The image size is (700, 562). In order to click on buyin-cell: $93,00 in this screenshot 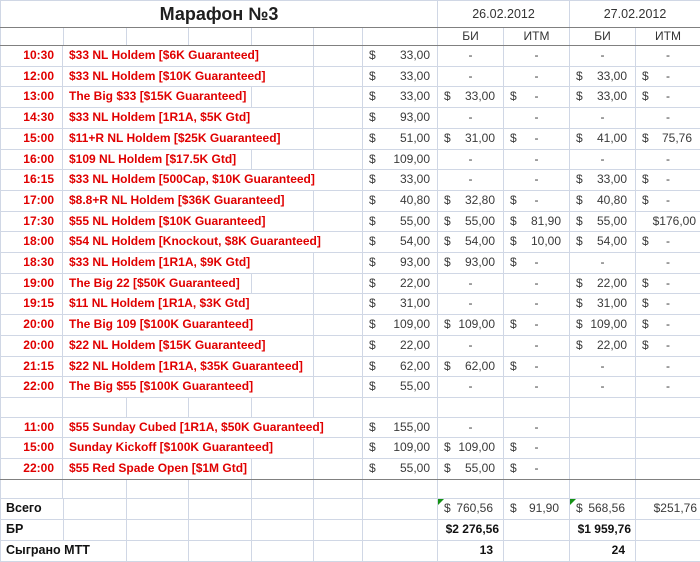, I will do `click(400, 118)`.